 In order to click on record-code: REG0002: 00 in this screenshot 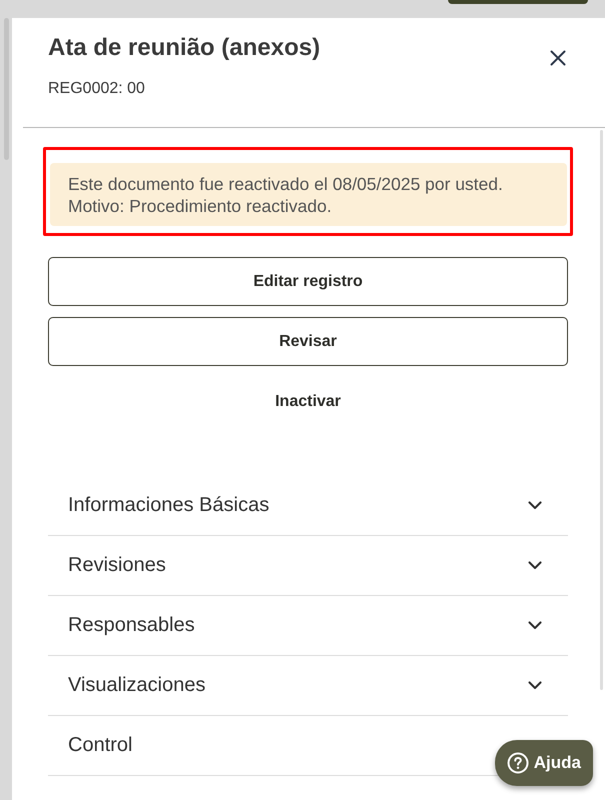, I will do `click(97, 89)`.